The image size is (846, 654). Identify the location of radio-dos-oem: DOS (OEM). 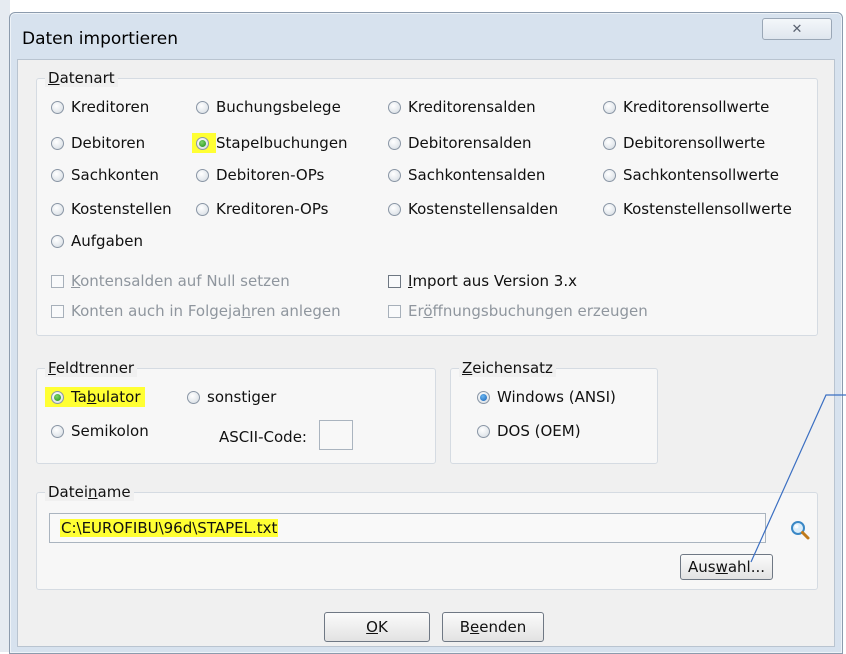
(529, 431).